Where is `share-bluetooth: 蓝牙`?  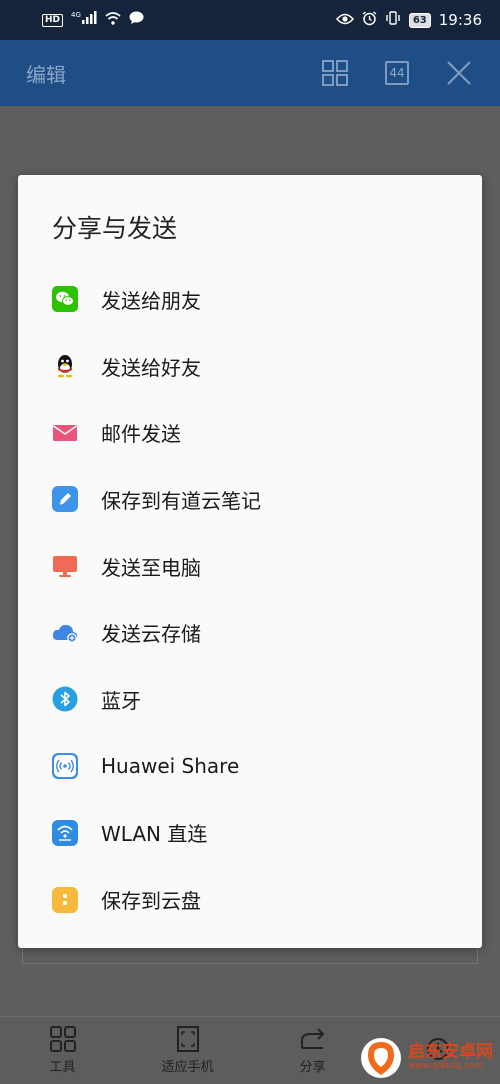 share-bluetooth: 蓝牙 is located at coordinates (250, 699).